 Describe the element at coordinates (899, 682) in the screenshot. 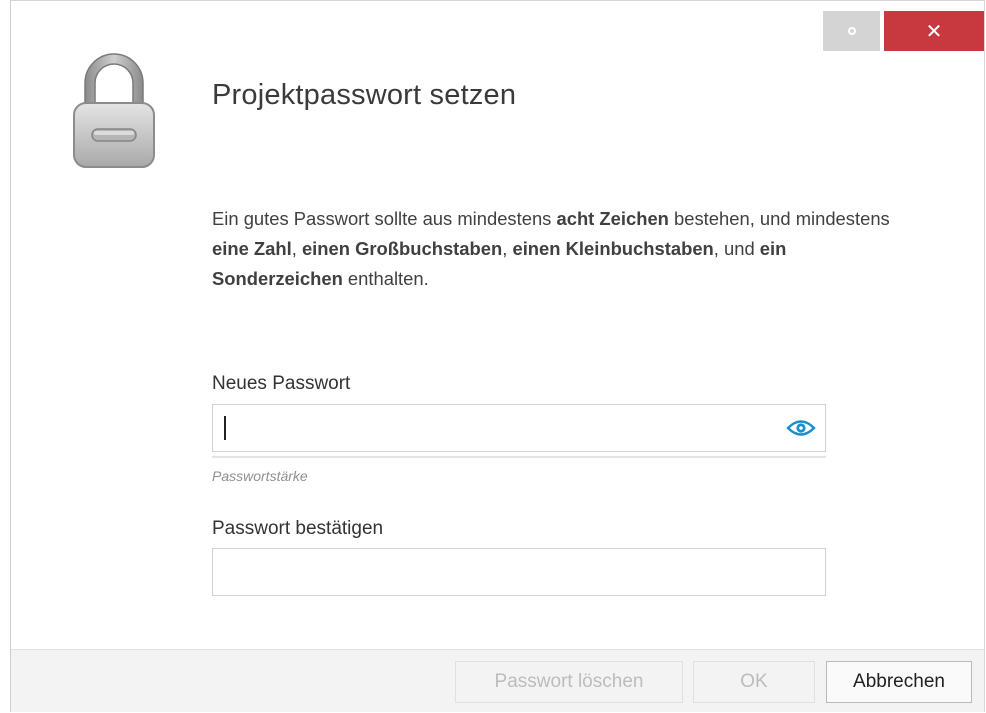

I see `cancel-button: Abbrechen` at that location.